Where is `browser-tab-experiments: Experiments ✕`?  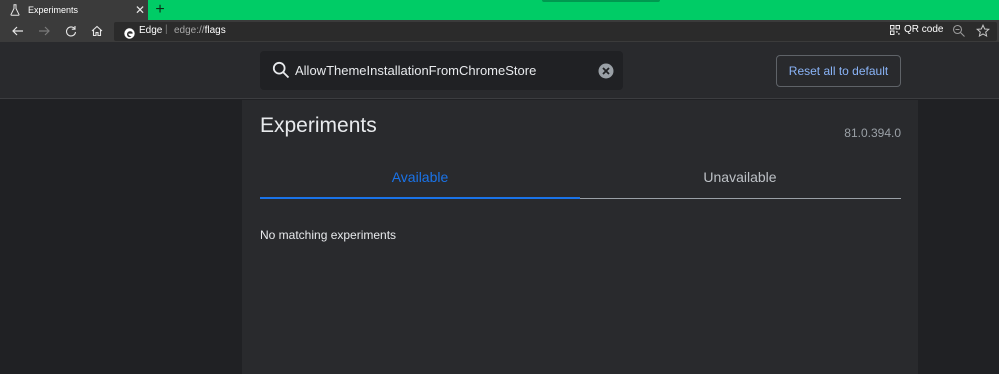 browser-tab-experiments: Experiments ✕ is located at coordinates (74, 10).